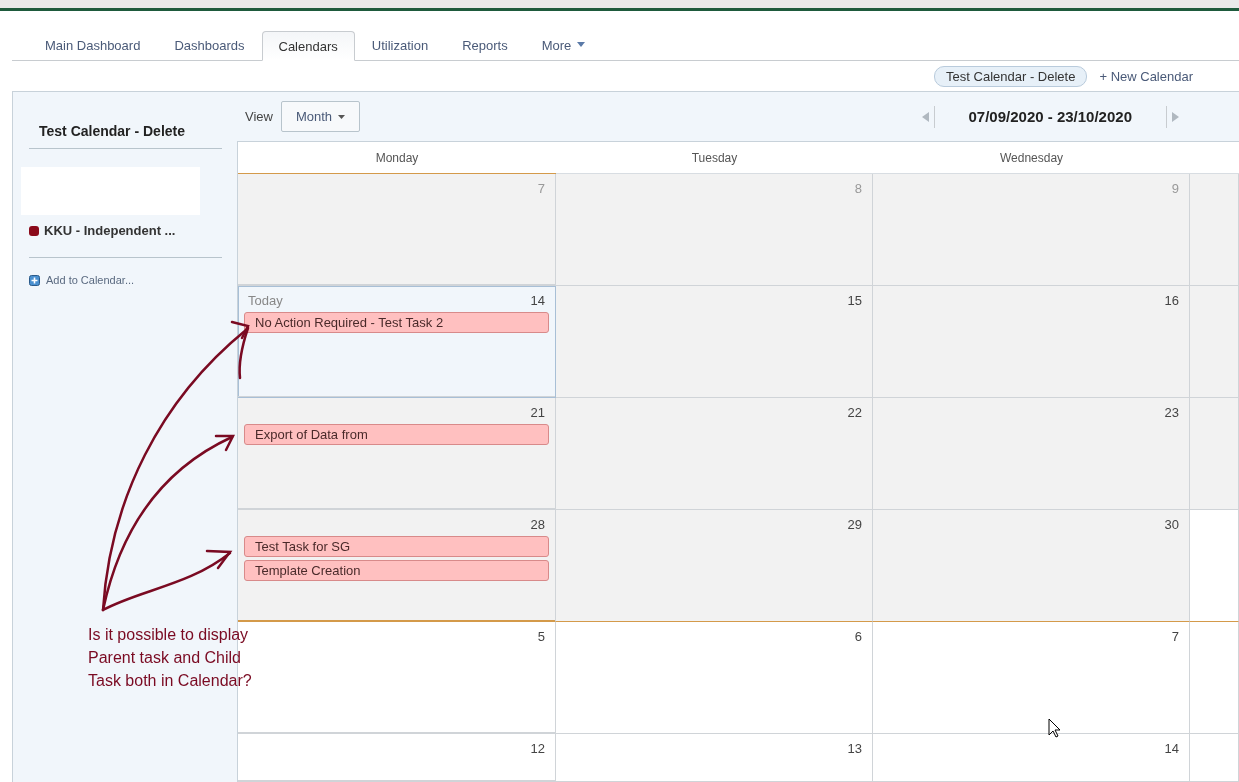 The width and height of the screenshot is (1239, 782). Describe the element at coordinates (259, 116) in the screenshot. I see `view-label: View` at that location.